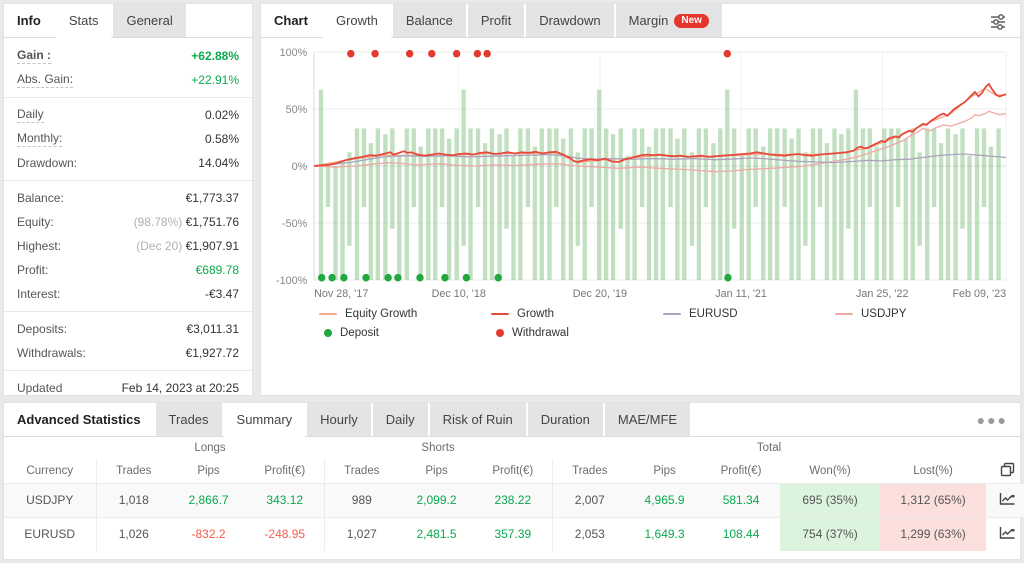 Image resolution: width=1024 pixels, height=563 pixels. Describe the element at coordinates (565, 419) in the screenshot. I see `tab-duration: Duration` at that location.